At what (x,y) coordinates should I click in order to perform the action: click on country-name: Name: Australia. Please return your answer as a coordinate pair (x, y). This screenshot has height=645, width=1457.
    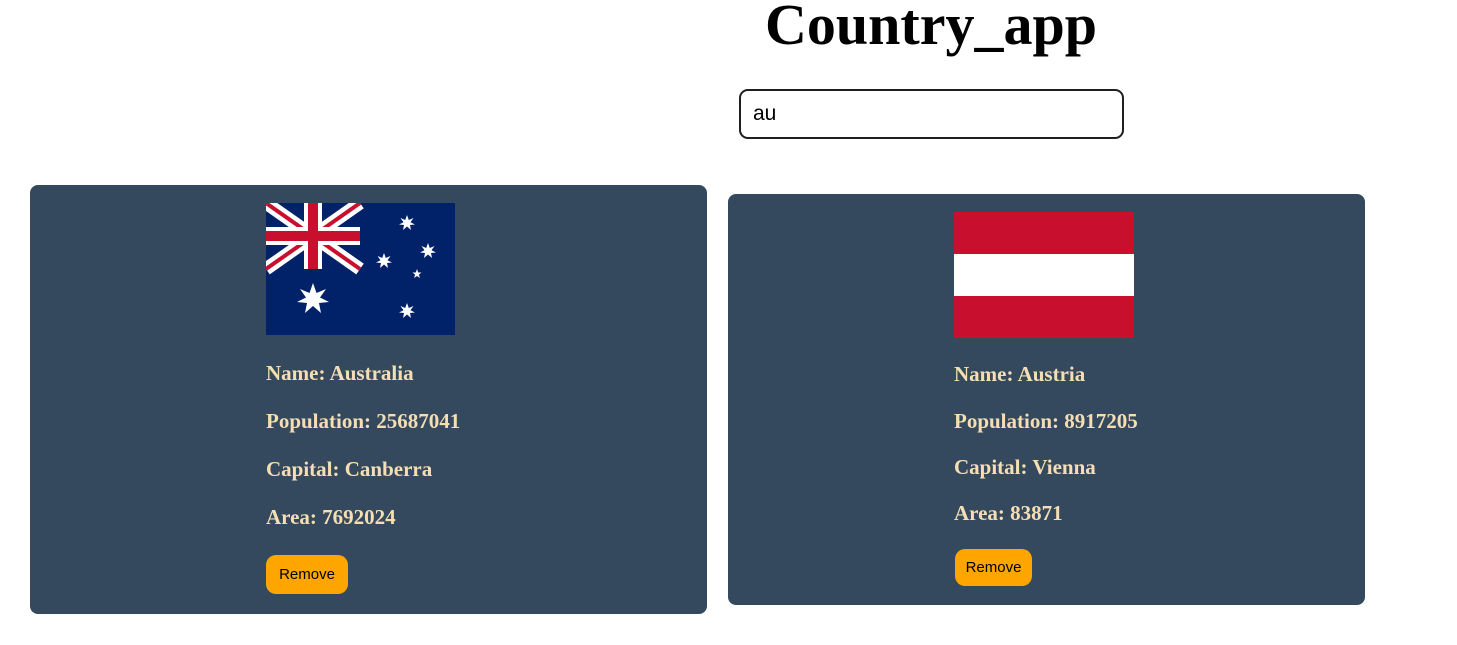
    Looking at the image, I should click on (340, 373).